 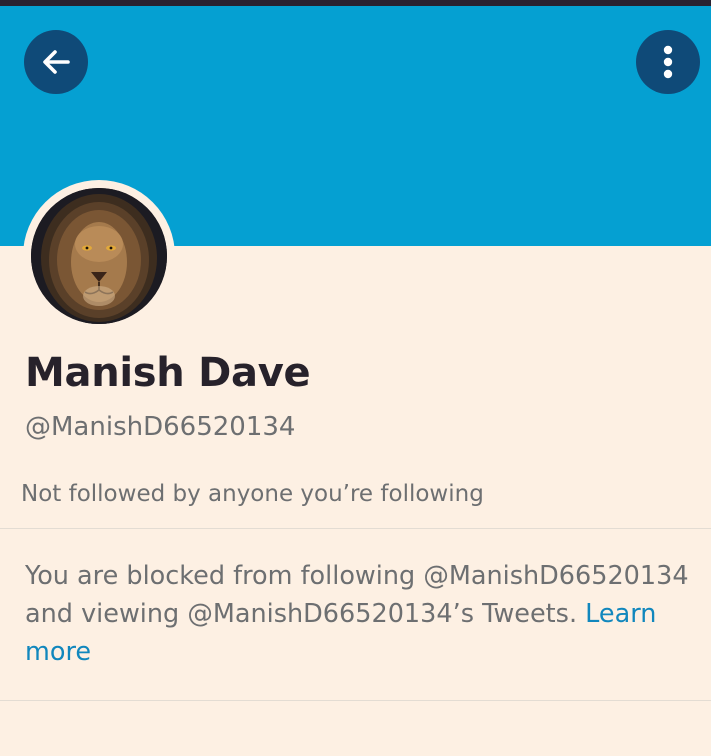 I want to click on avatar, so click(x=99, y=256).